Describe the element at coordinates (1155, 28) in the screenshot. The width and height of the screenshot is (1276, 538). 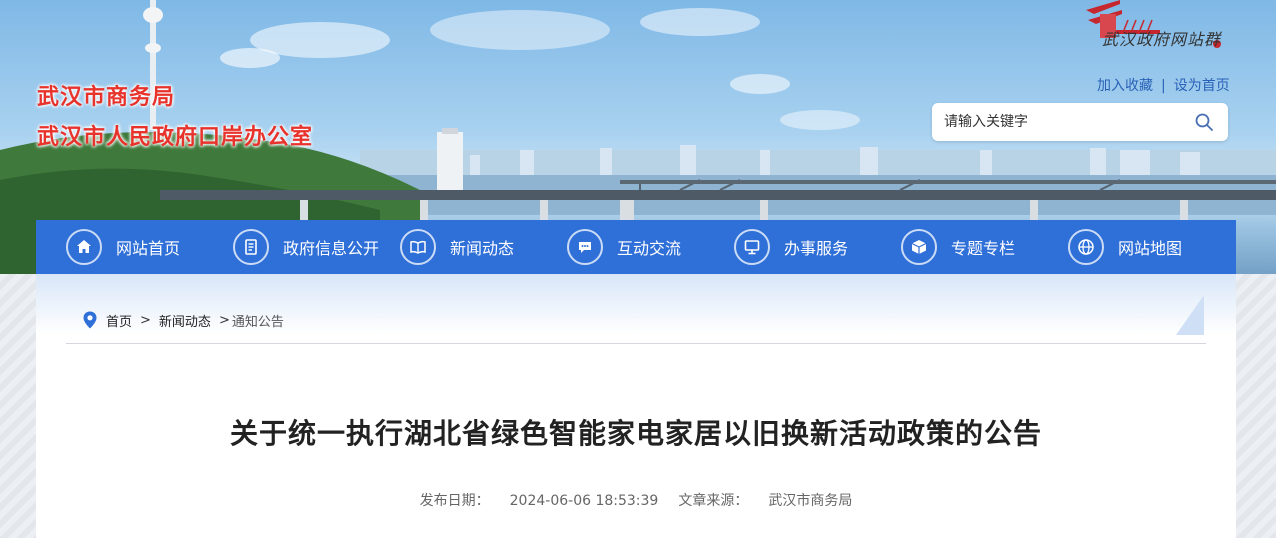
I see `gov-site-group-logo: 武汉政府网站群` at that location.